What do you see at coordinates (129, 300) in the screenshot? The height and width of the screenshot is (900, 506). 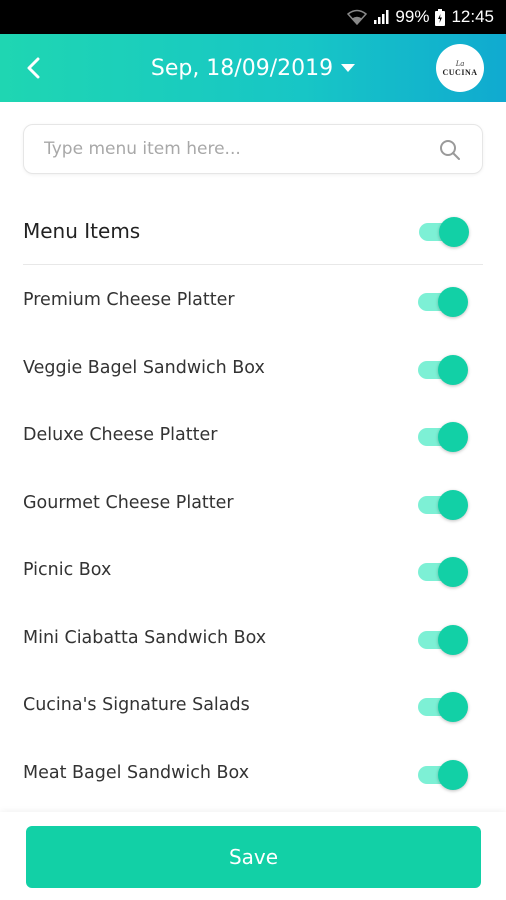 I see `menu-item-label: Premium Cheese Platter` at bounding box center [129, 300].